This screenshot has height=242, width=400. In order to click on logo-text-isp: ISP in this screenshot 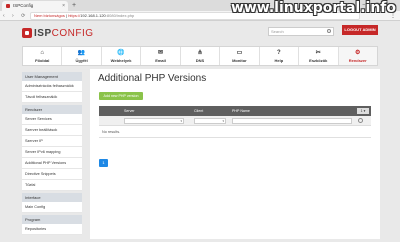, I will do `click(43, 33)`.